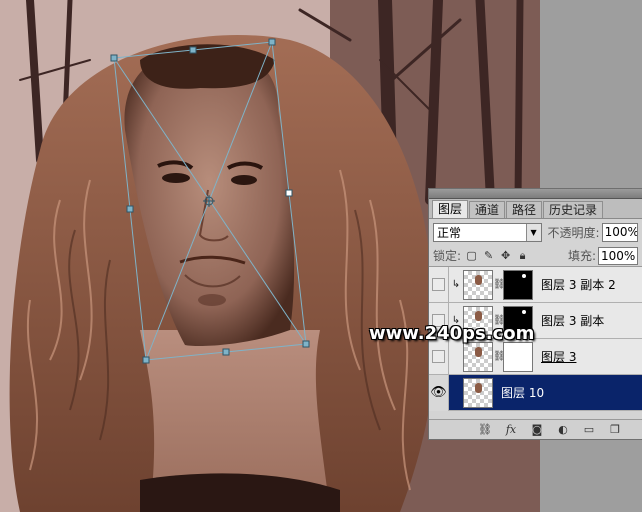 This screenshot has width=642, height=512. Describe the element at coordinates (535, 356) in the screenshot. I see `layer-row: ⛓ 图层 3` at that location.